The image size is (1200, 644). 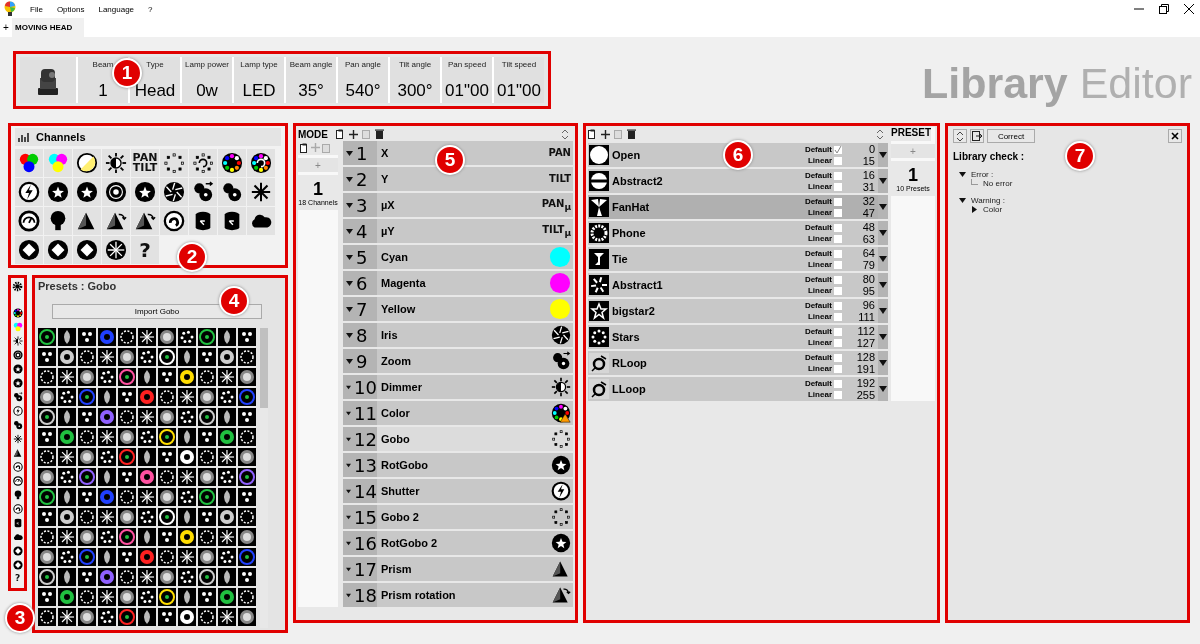 What do you see at coordinates (868, 265) in the screenshot?
I see `range-end-value: 79` at bounding box center [868, 265].